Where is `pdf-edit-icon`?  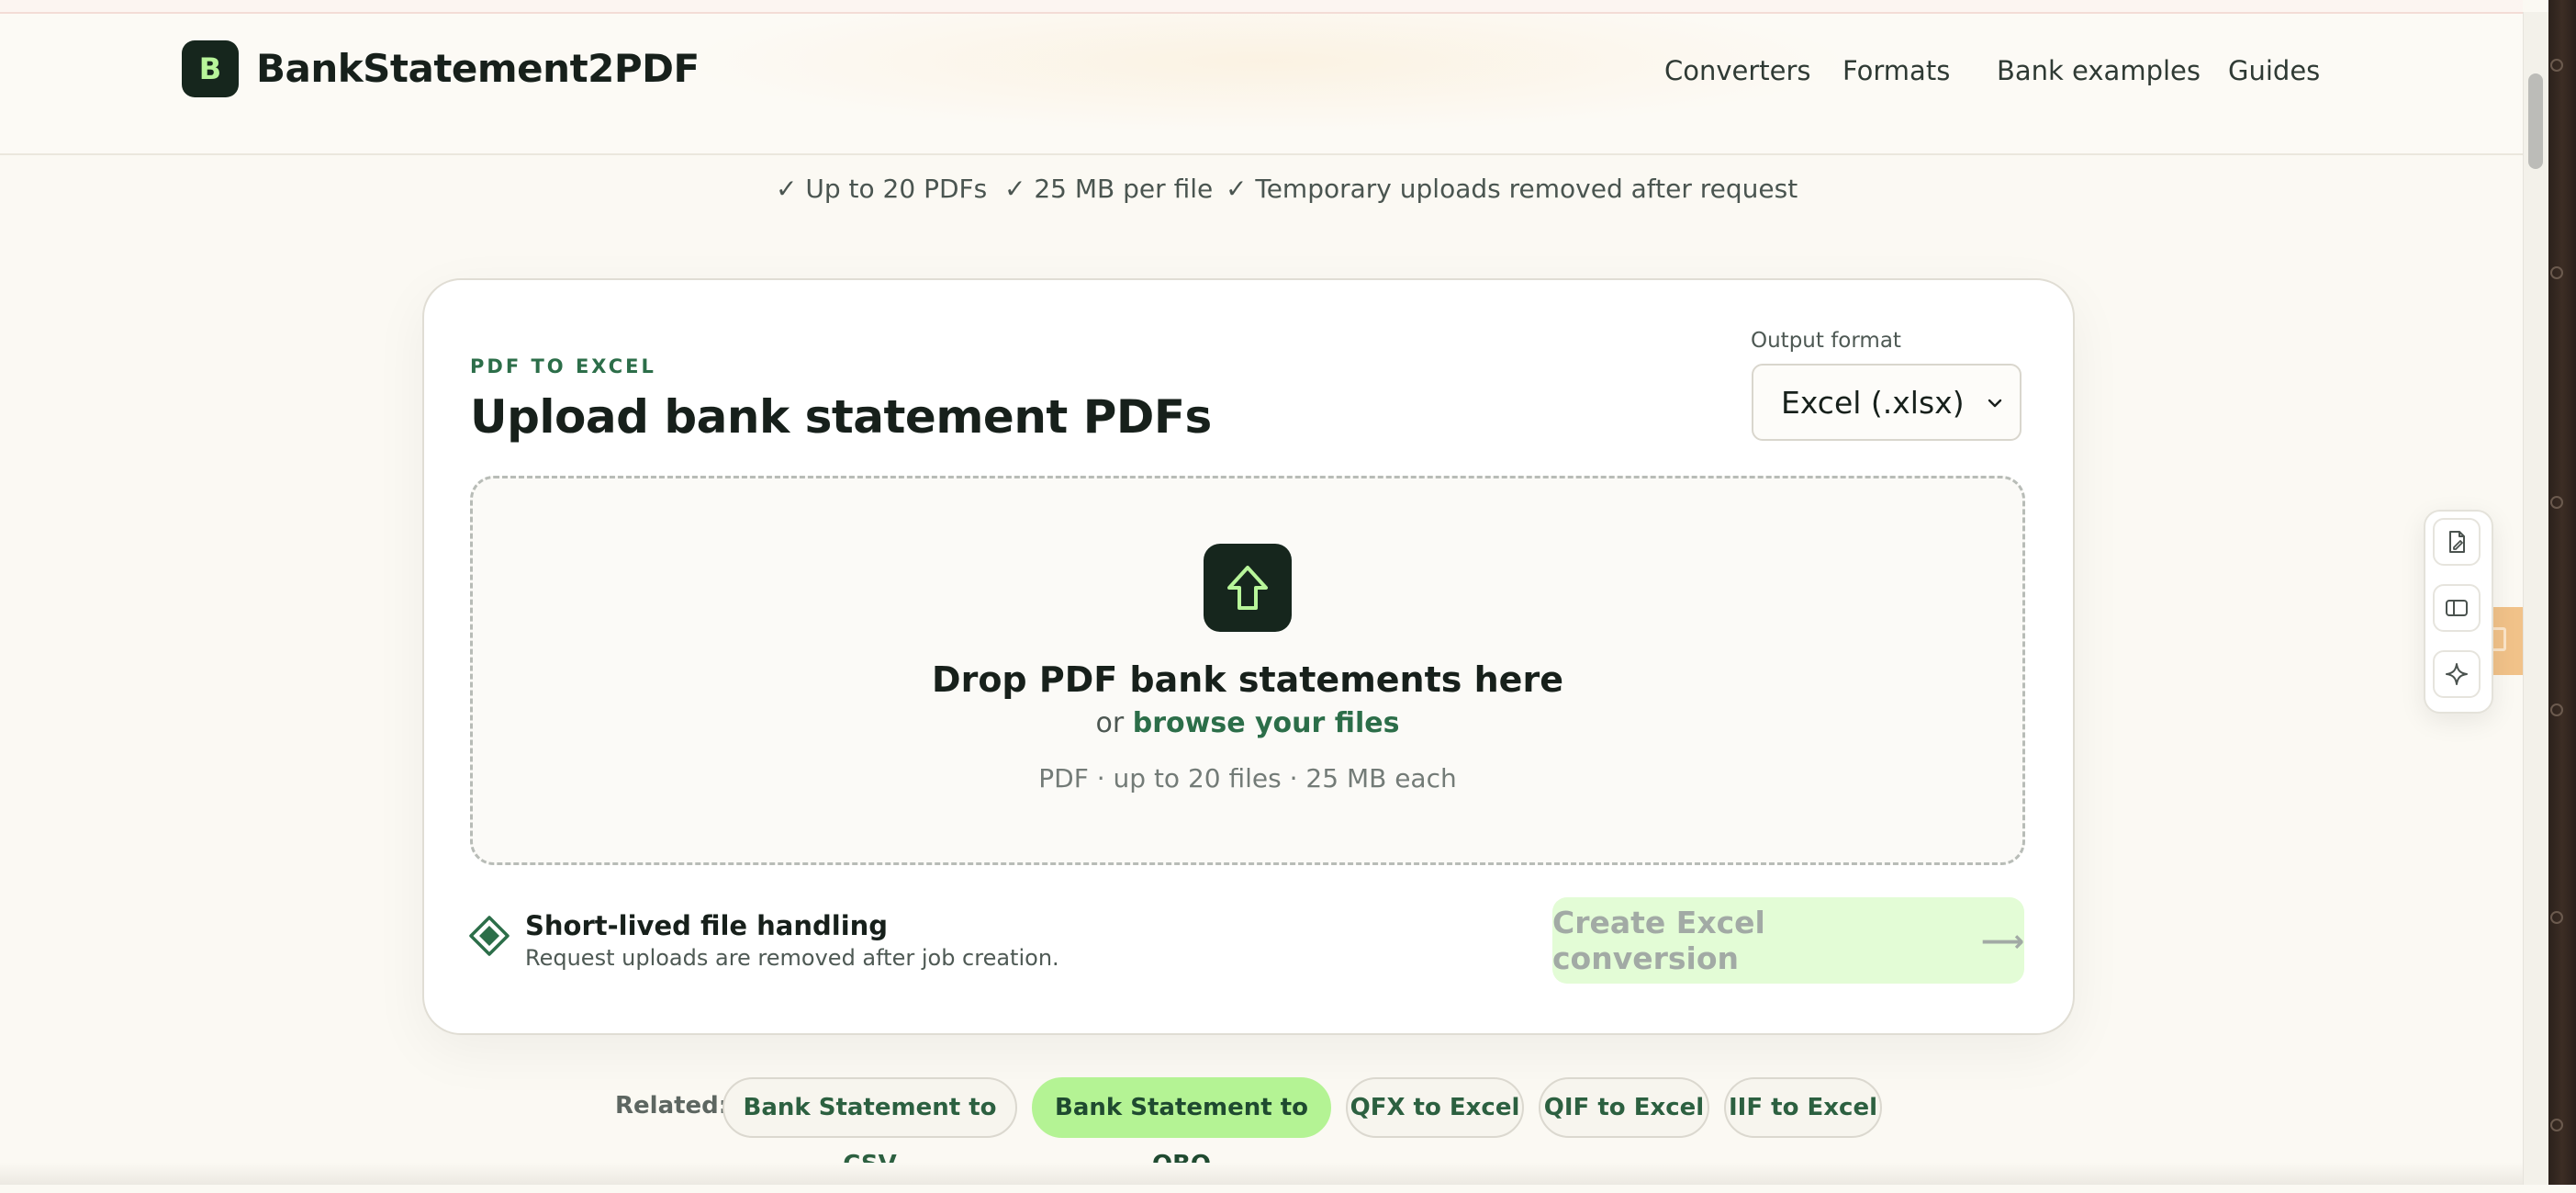
pdf-edit-icon is located at coordinates (2457, 542).